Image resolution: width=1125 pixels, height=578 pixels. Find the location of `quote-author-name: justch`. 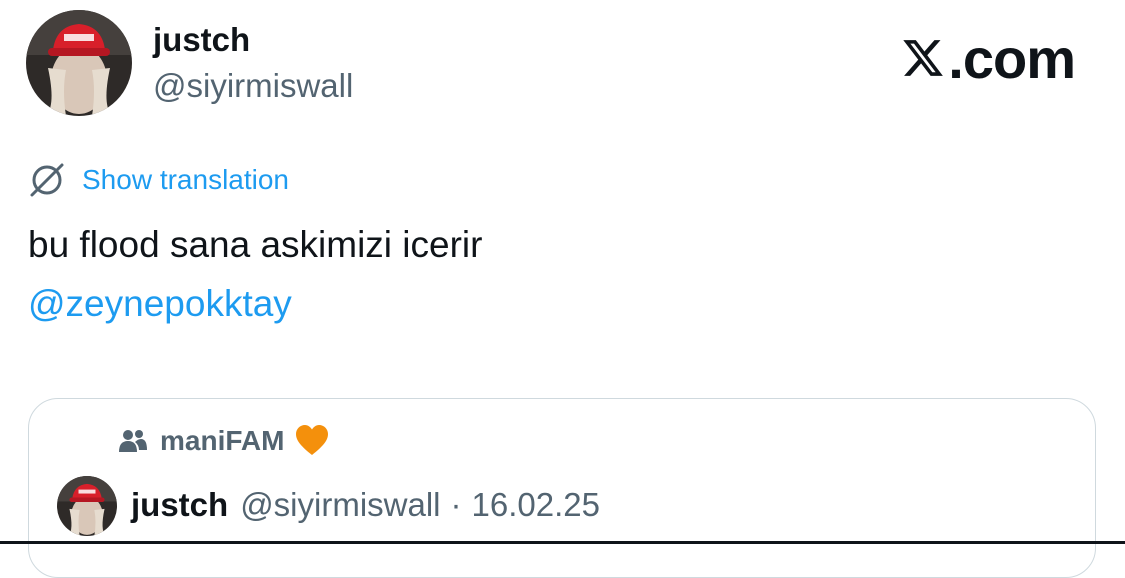

quote-author-name: justch is located at coordinates (179, 505).